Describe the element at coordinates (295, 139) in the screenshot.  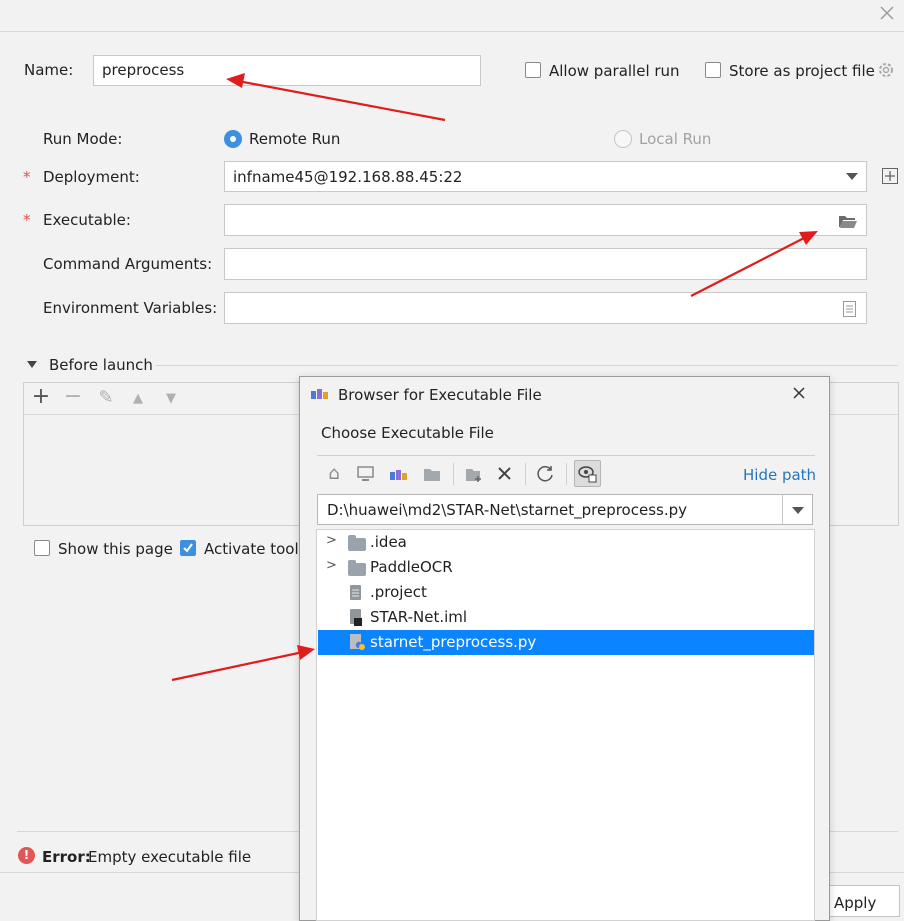
I see `remote-run-label: Remote Run` at that location.